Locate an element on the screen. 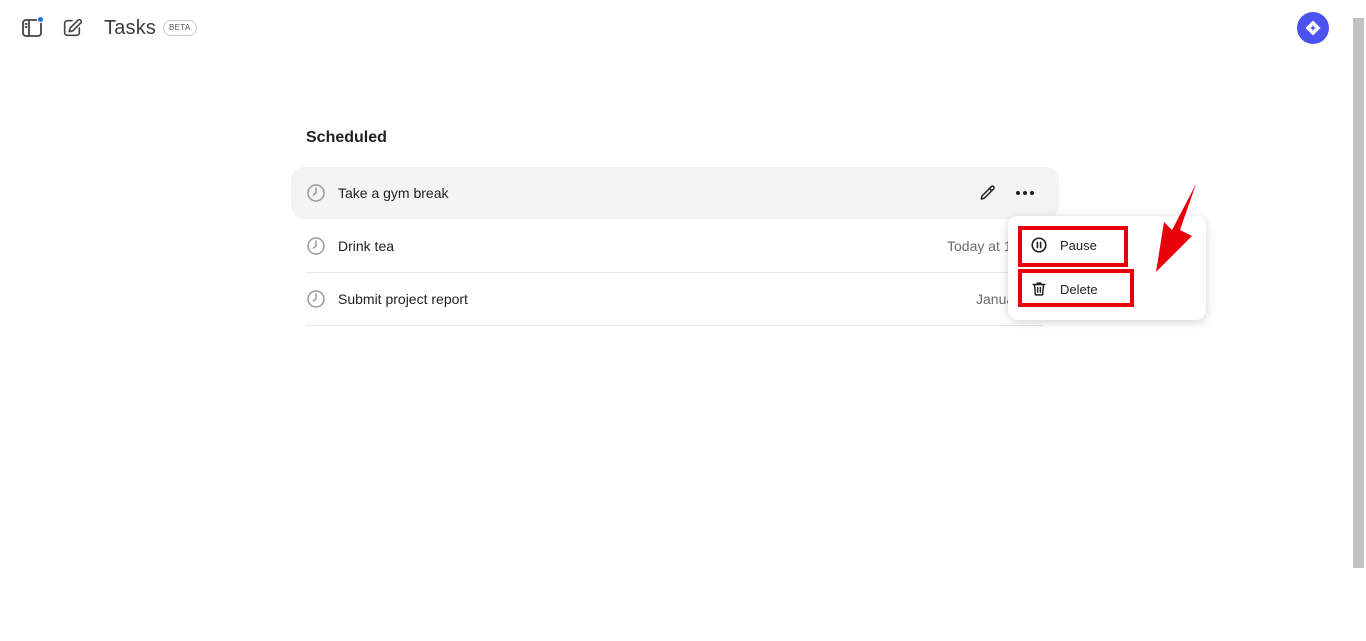 The image size is (1366, 641). task-name: Drink tea is located at coordinates (366, 246).